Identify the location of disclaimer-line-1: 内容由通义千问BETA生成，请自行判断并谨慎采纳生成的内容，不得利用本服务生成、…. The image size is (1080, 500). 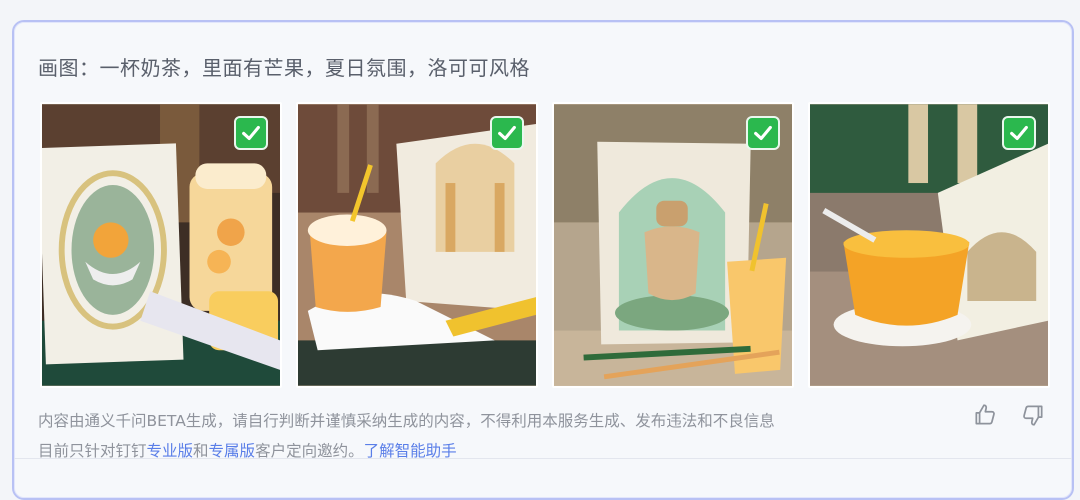
(406, 421).